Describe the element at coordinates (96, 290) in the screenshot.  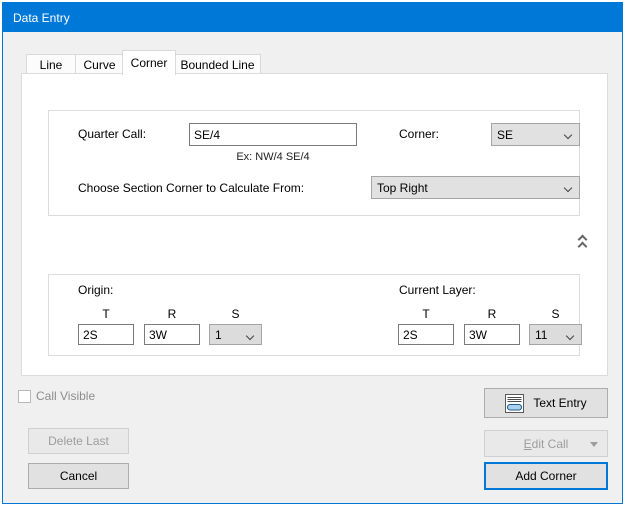
I see `origin-label: Origin:` at that location.